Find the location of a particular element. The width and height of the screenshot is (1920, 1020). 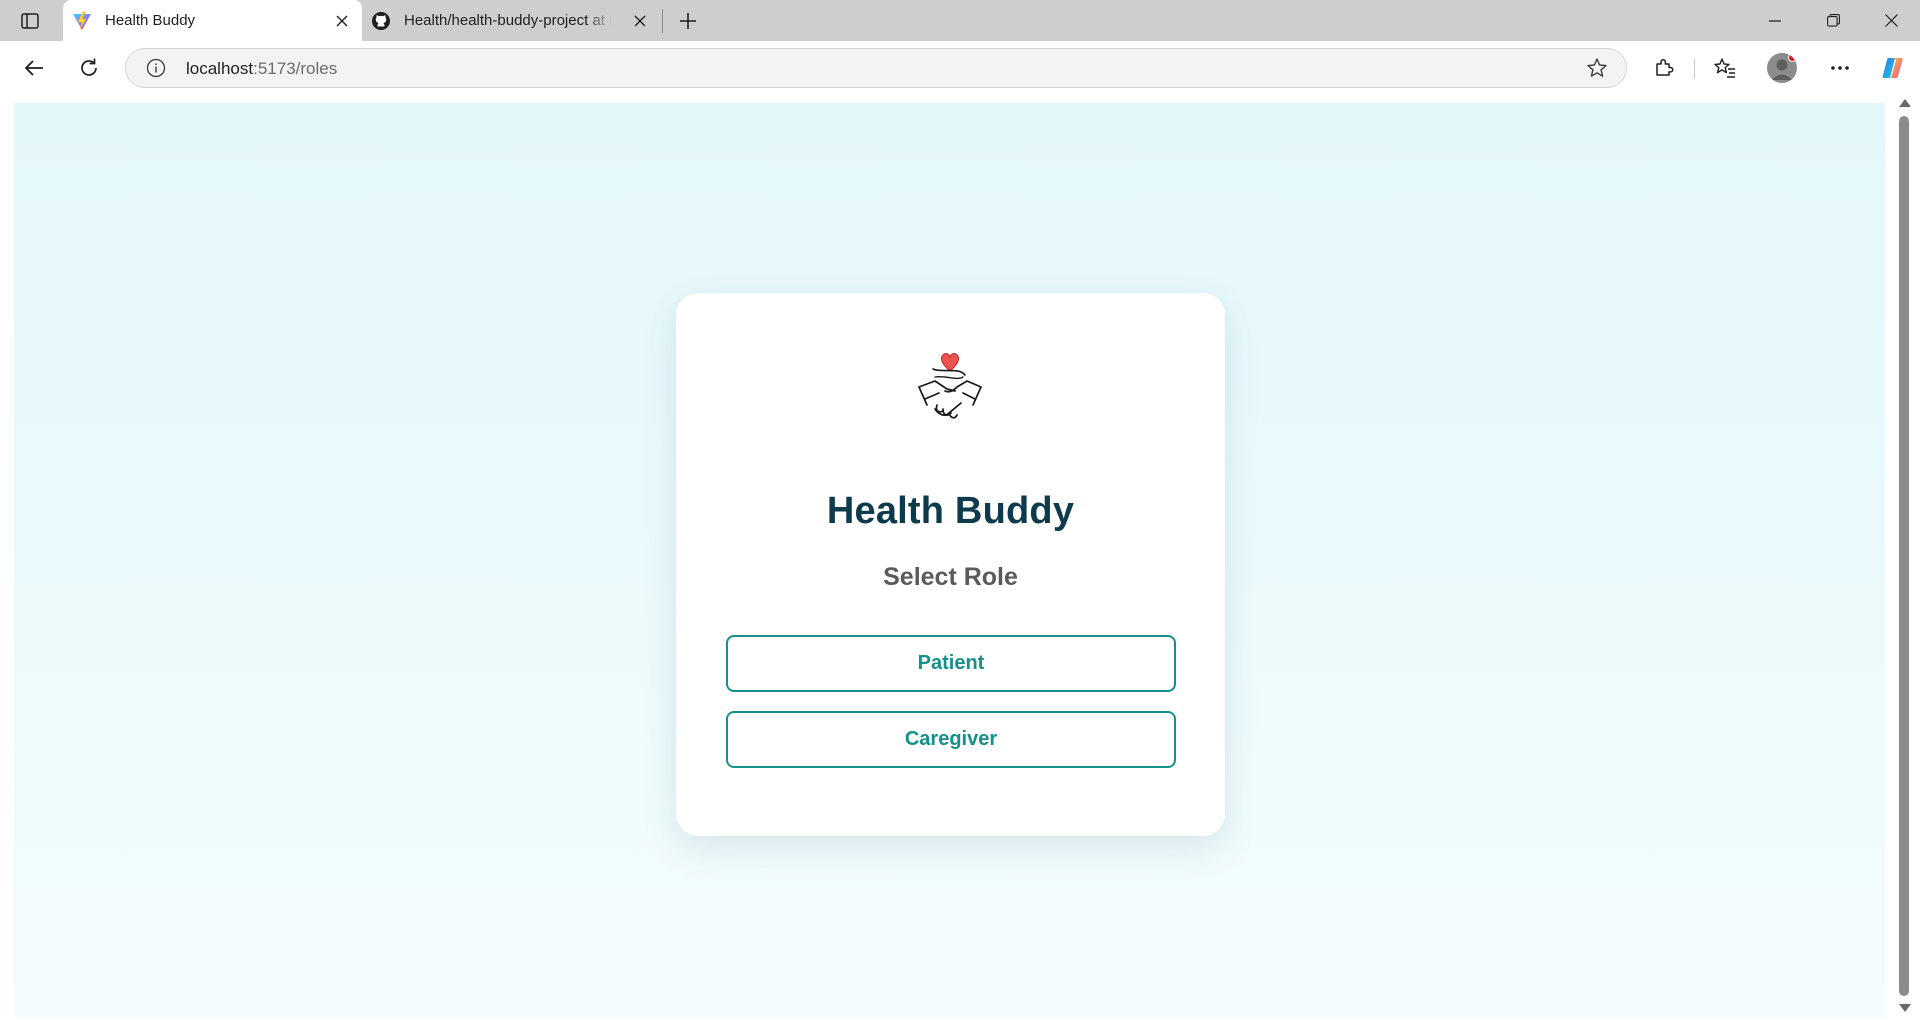

url-text: localhost:5173/roles is located at coordinates (261, 69).